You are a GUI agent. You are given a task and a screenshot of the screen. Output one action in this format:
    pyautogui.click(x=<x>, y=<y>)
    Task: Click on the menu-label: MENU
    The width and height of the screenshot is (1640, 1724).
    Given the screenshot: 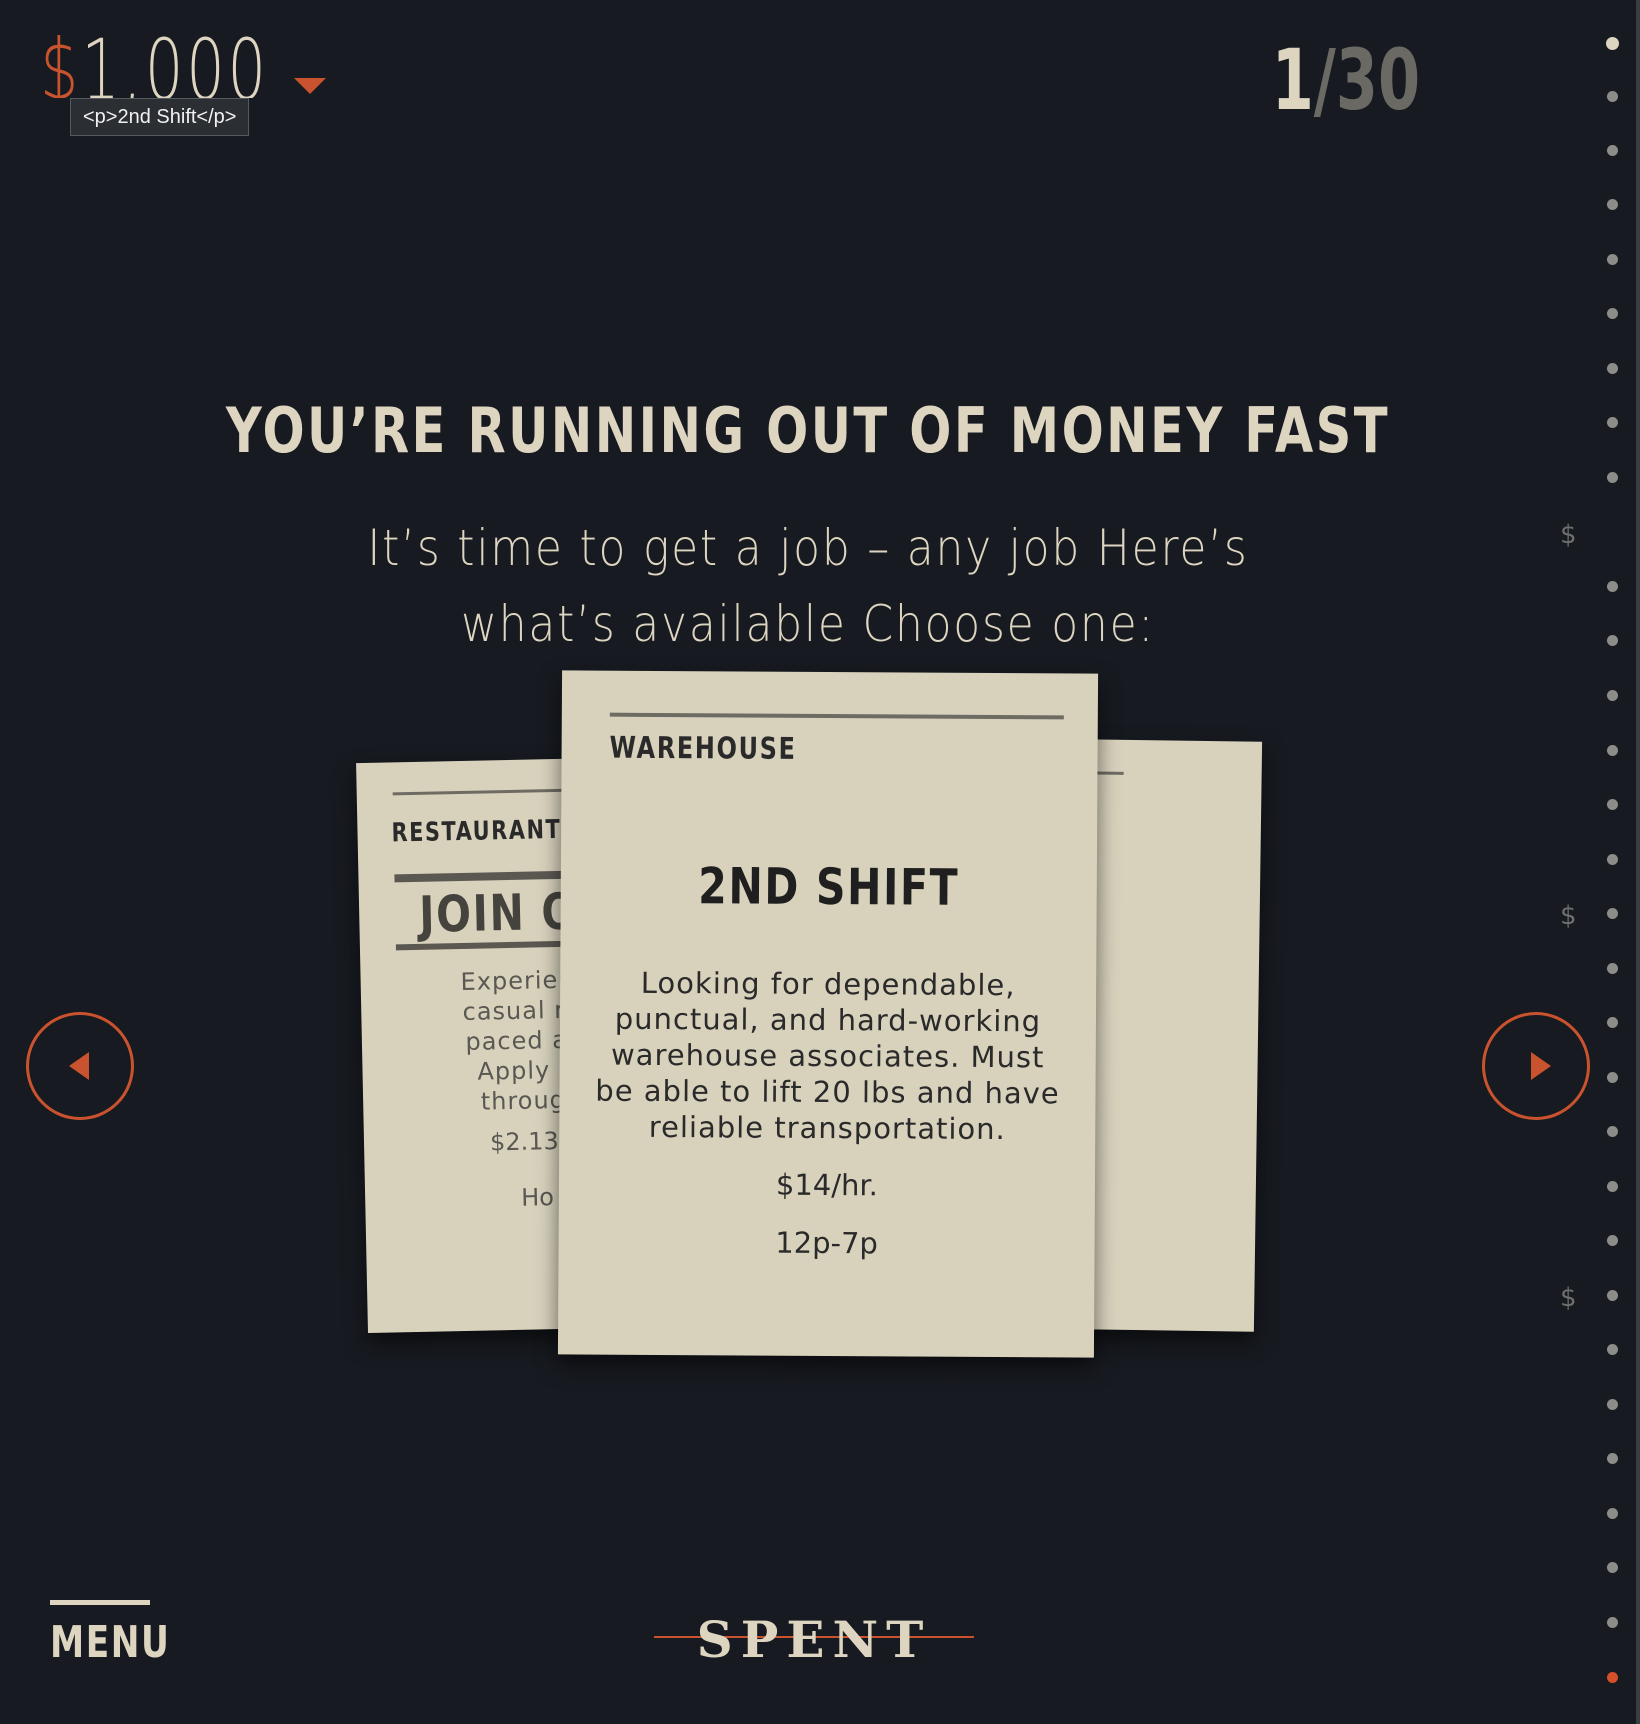 What is the action you would take?
    pyautogui.click(x=110, y=1642)
    